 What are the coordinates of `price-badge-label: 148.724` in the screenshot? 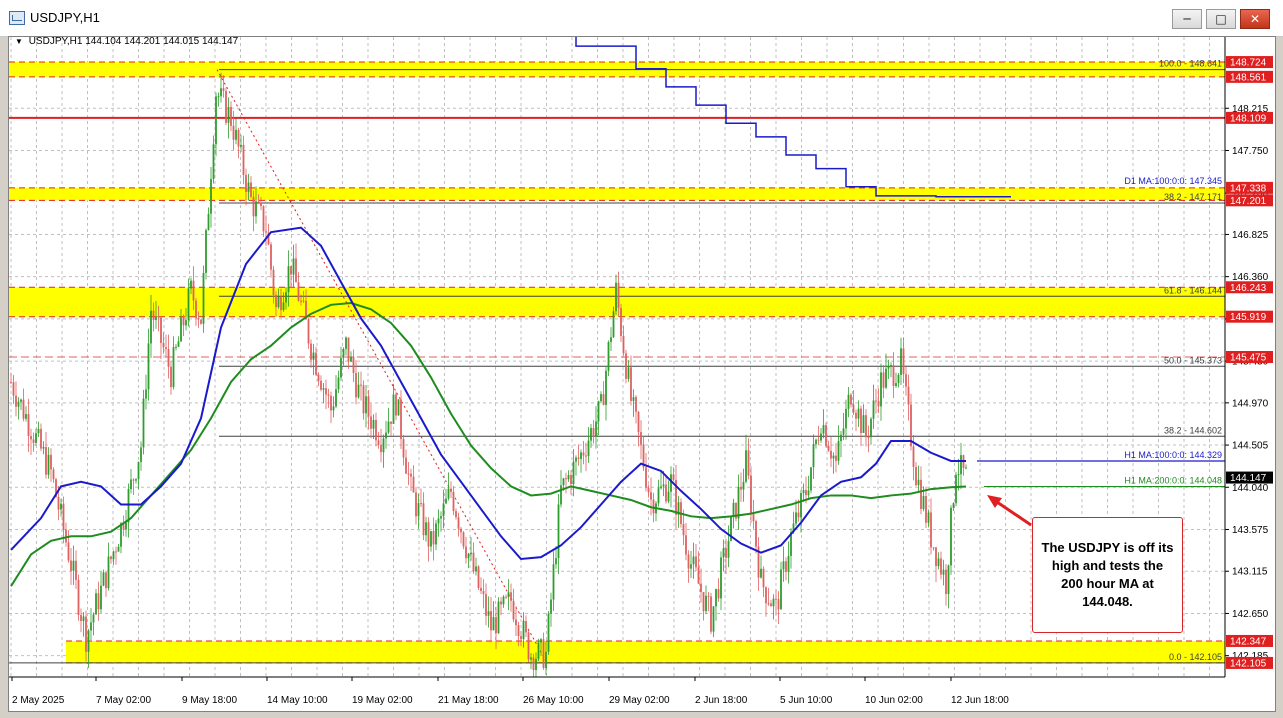 It's located at (1248, 63).